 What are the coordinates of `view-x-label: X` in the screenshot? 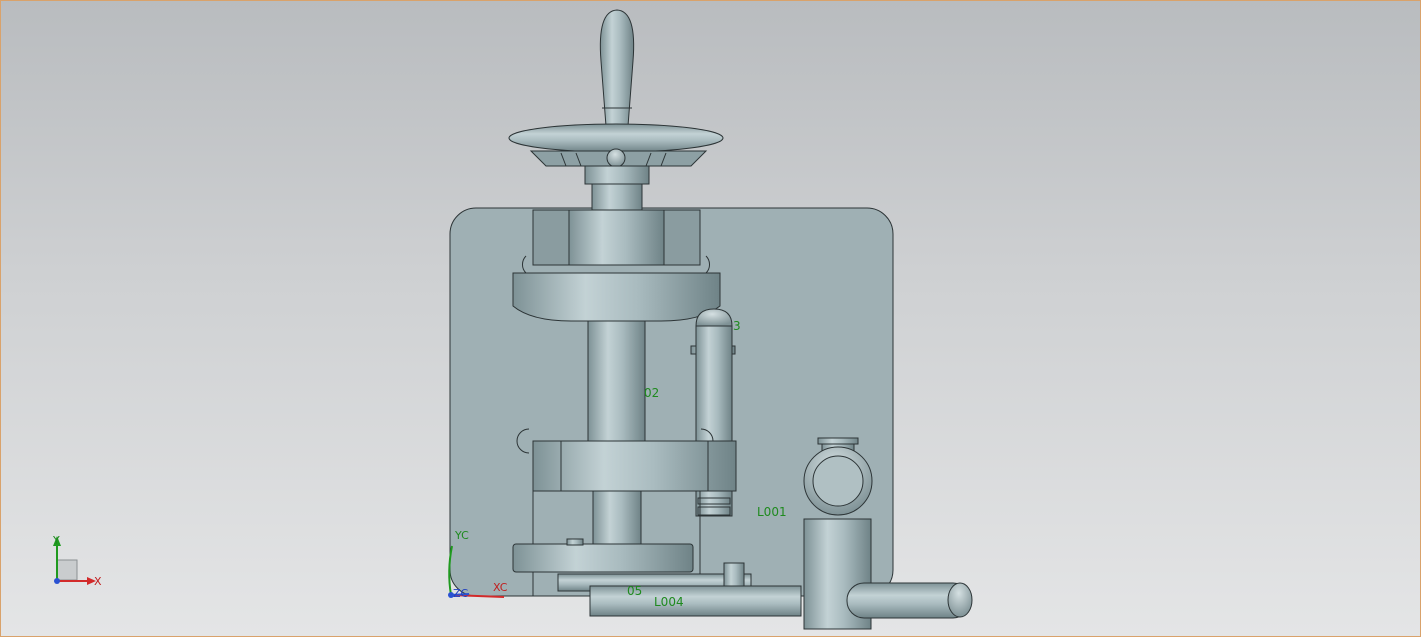 It's located at (98, 581).